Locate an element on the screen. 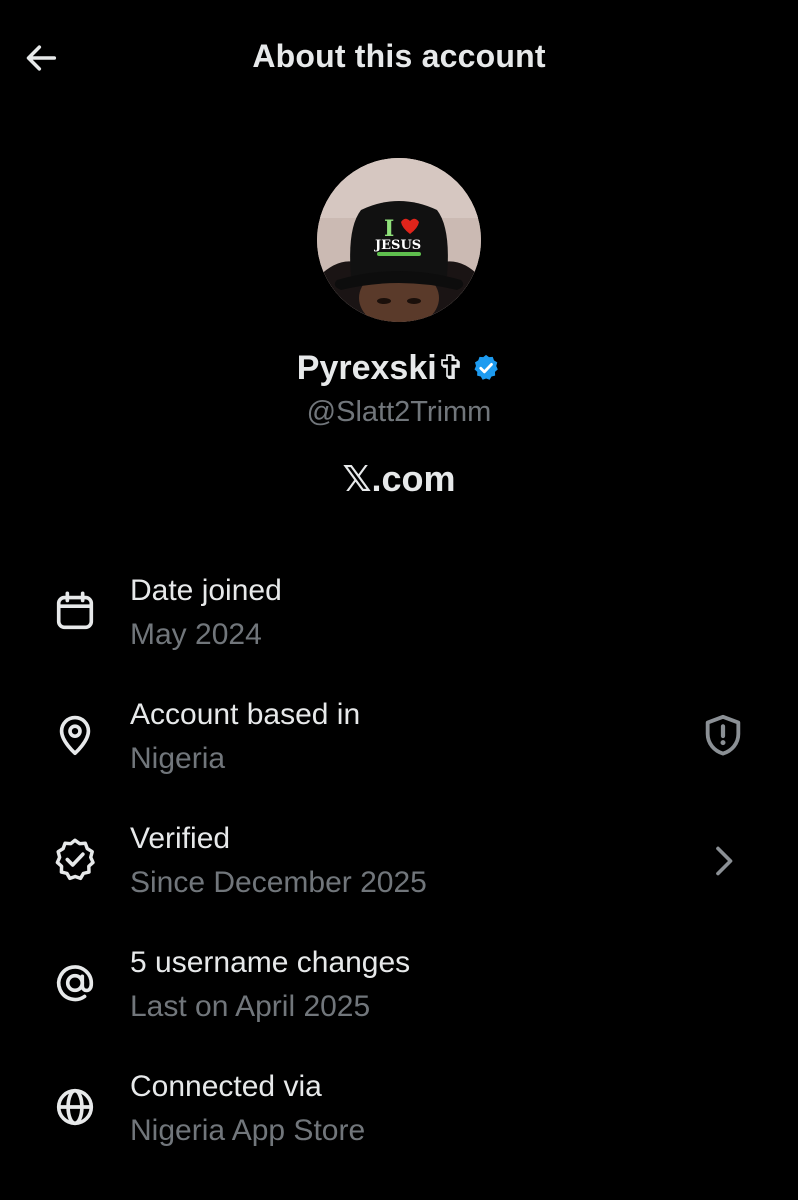 The width and height of the screenshot is (798, 1200). info-row-verified: Verified Since December 2025 is located at coordinates (399, 868).